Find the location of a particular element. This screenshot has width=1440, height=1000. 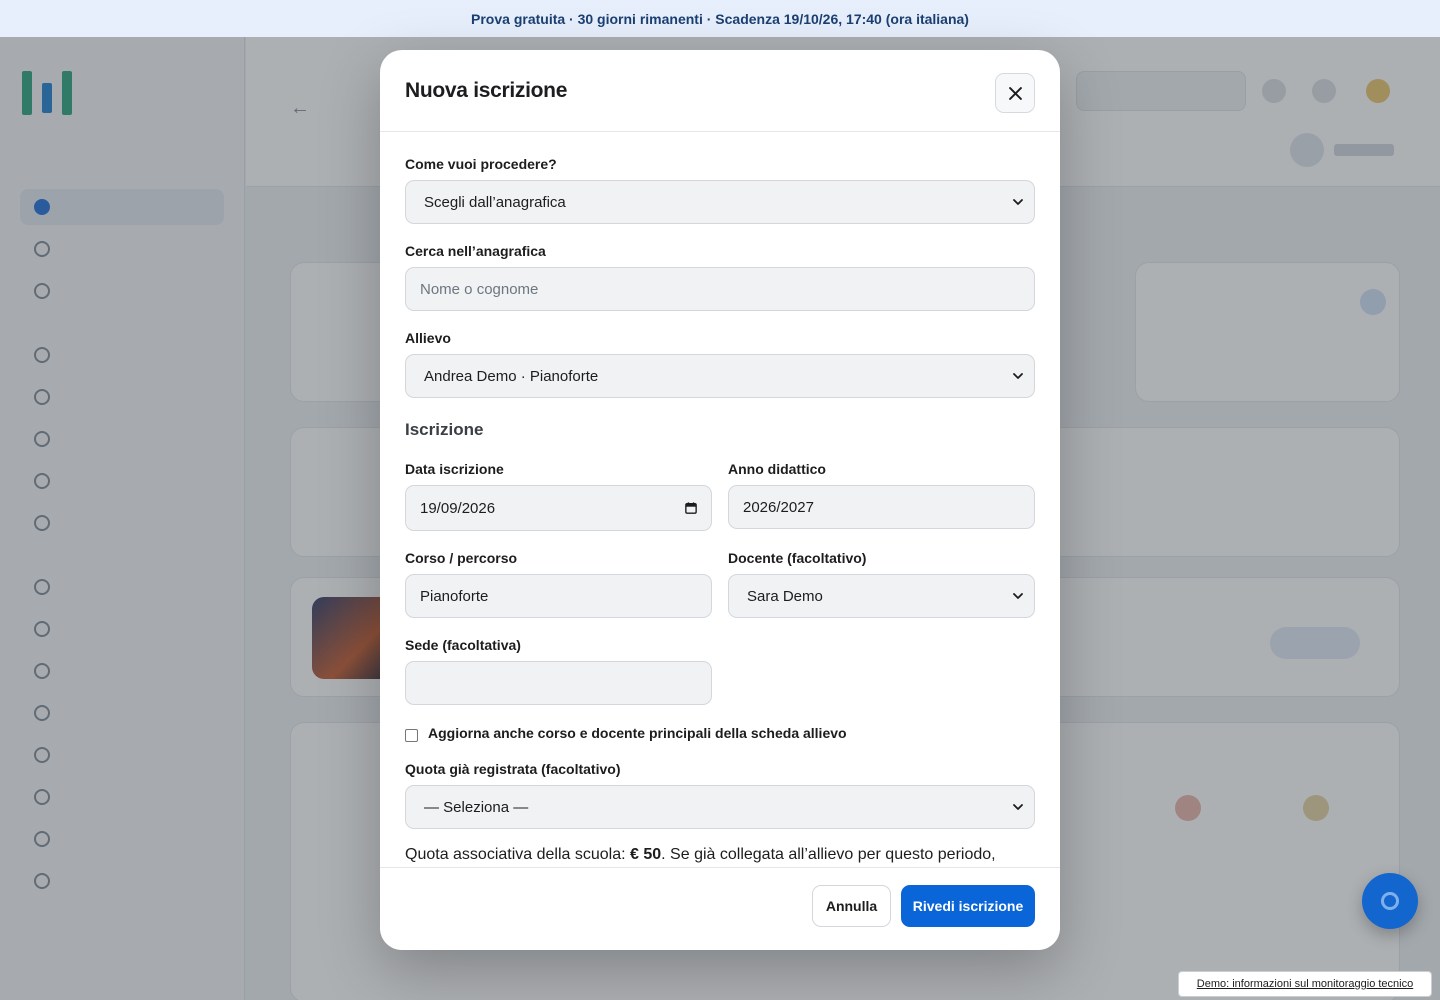

school-year-input: 2026/2027 is located at coordinates (881, 507).